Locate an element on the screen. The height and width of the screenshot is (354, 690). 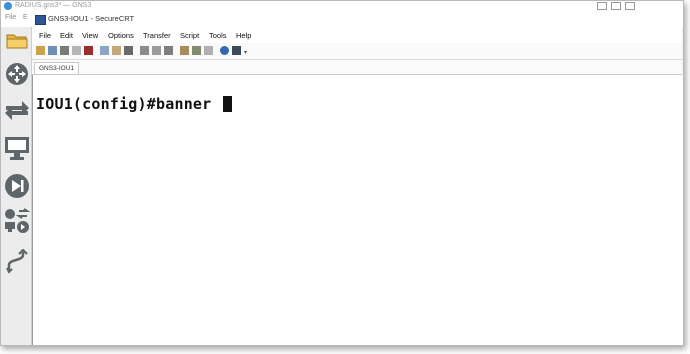
map-icon is located at coordinates (236, 50).